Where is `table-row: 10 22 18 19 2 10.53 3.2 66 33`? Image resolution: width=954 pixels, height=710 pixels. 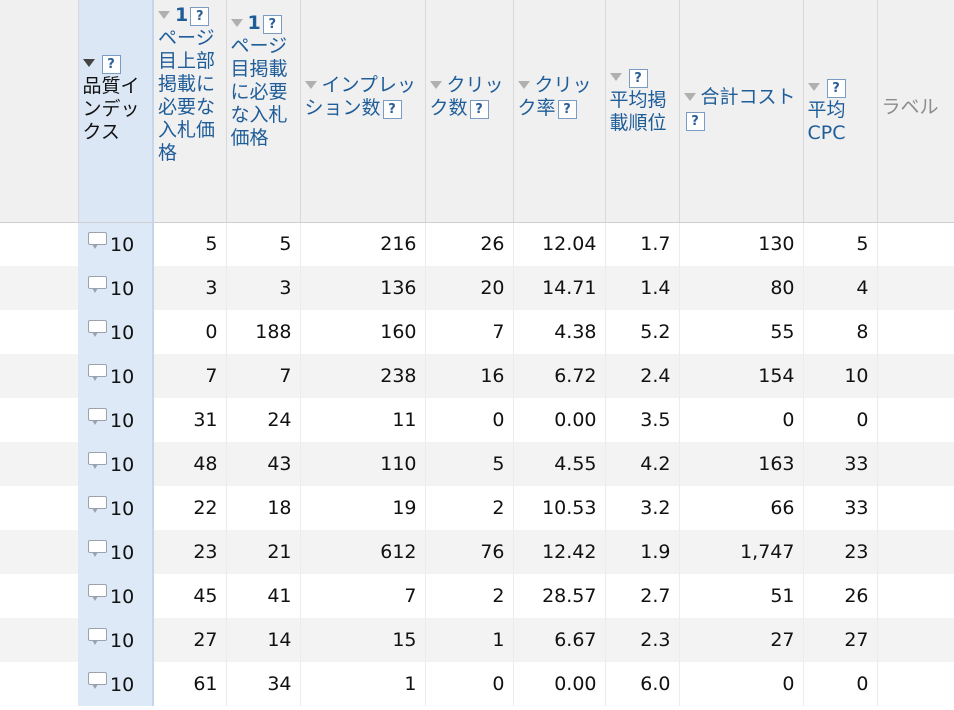
table-row: 10 22 18 19 2 10.53 3.2 66 33 is located at coordinates (477, 508).